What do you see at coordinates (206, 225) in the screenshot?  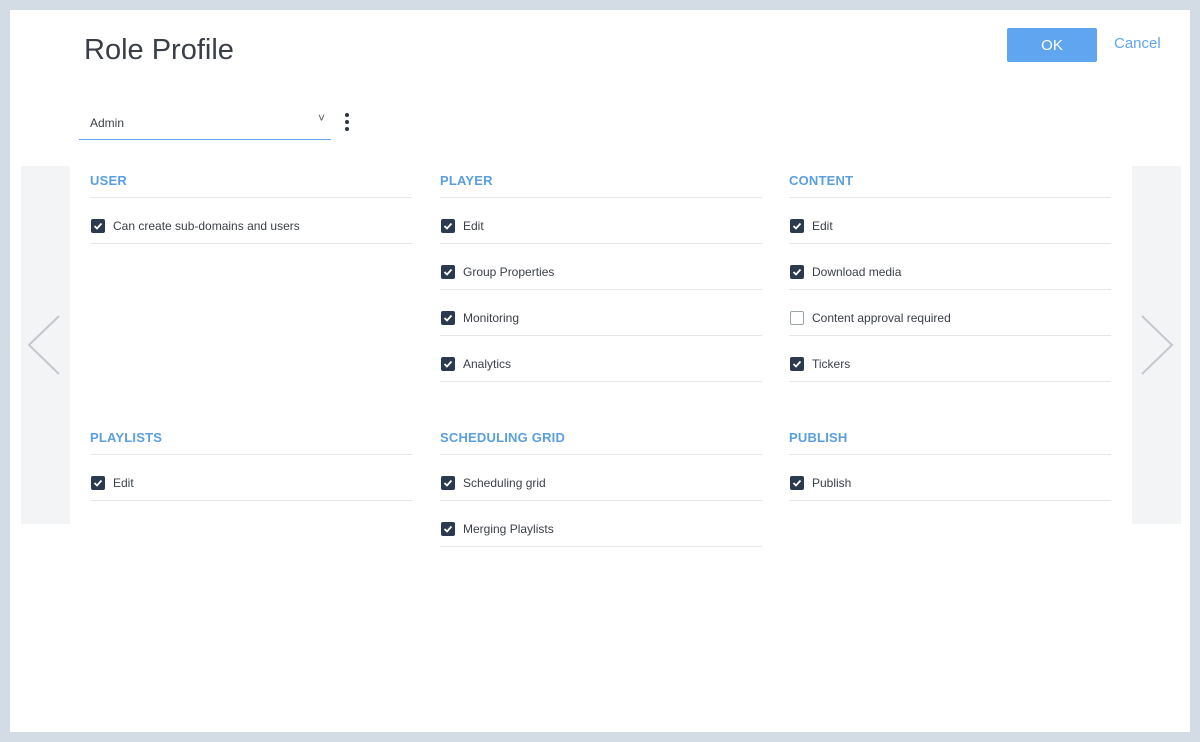 I see `permission-label: Can create sub-domains and users` at bounding box center [206, 225].